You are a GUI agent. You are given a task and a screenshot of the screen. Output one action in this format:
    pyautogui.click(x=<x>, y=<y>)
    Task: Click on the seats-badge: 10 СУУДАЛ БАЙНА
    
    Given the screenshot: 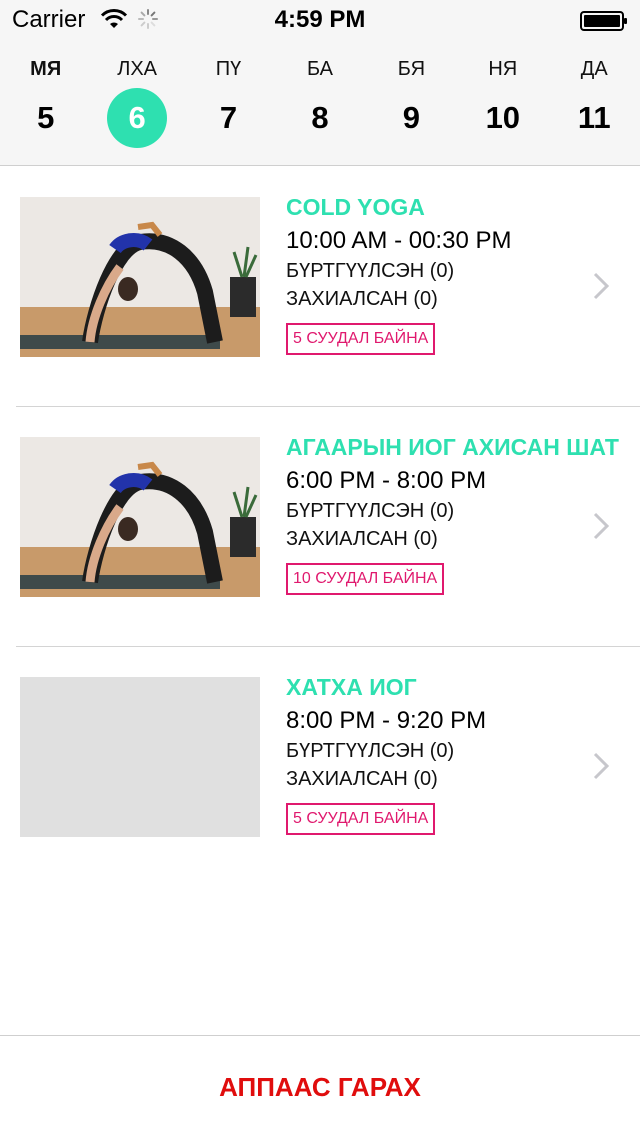 What is the action you would take?
    pyautogui.click(x=365, y=579)
    